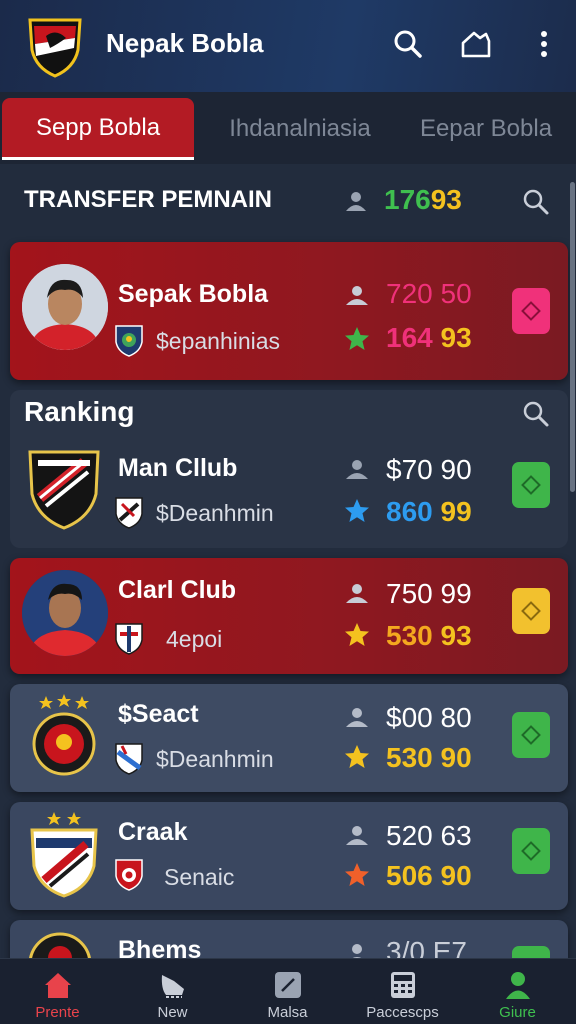 The width and height of the screenshot is (576, 1024). What do you see at coordinates (408, 44) in the screenshot?
I see `search-icon` at bounding box center [408, 44].